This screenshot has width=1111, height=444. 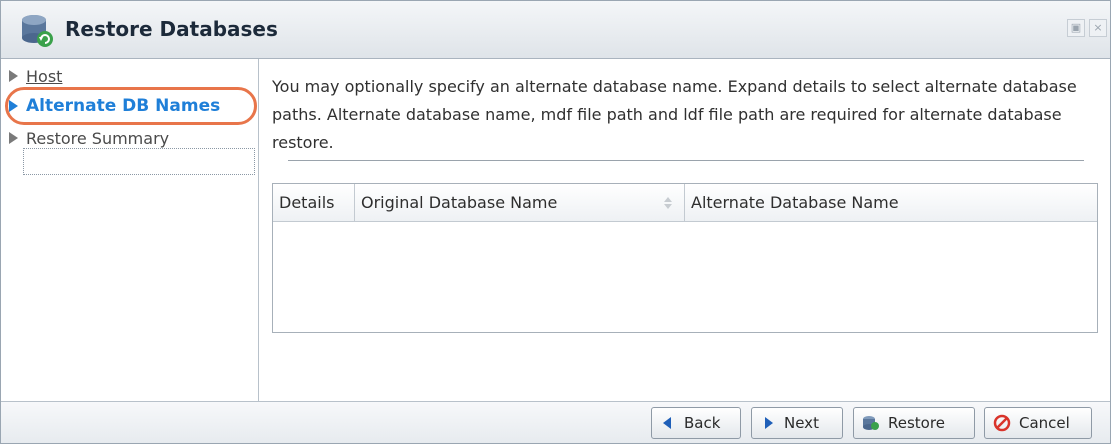 I want to click on close-button: ×, so click(x=1098, y=28).